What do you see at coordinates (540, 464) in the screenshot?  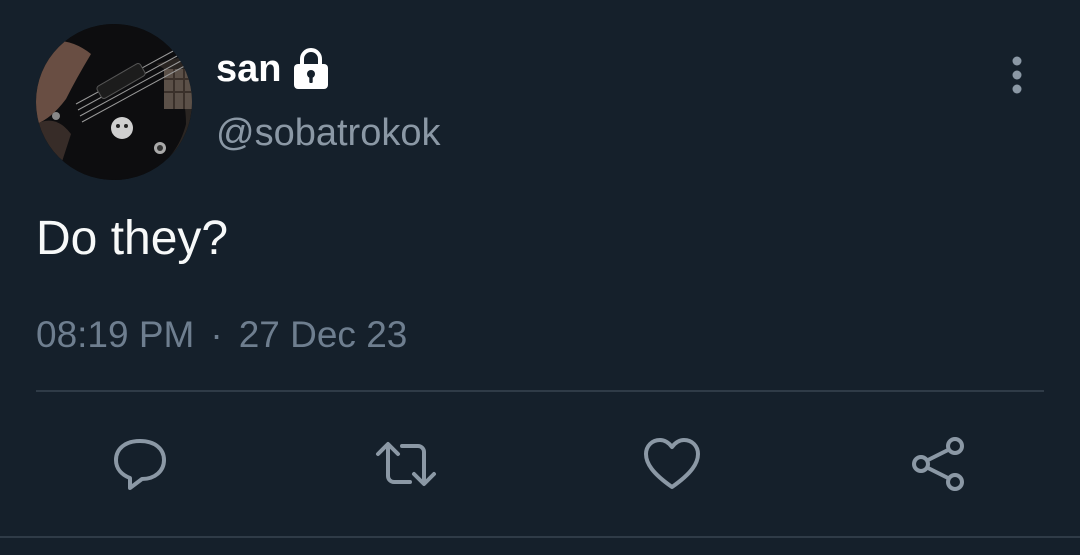 I see `action-bar` at bounding box center [540, 464].